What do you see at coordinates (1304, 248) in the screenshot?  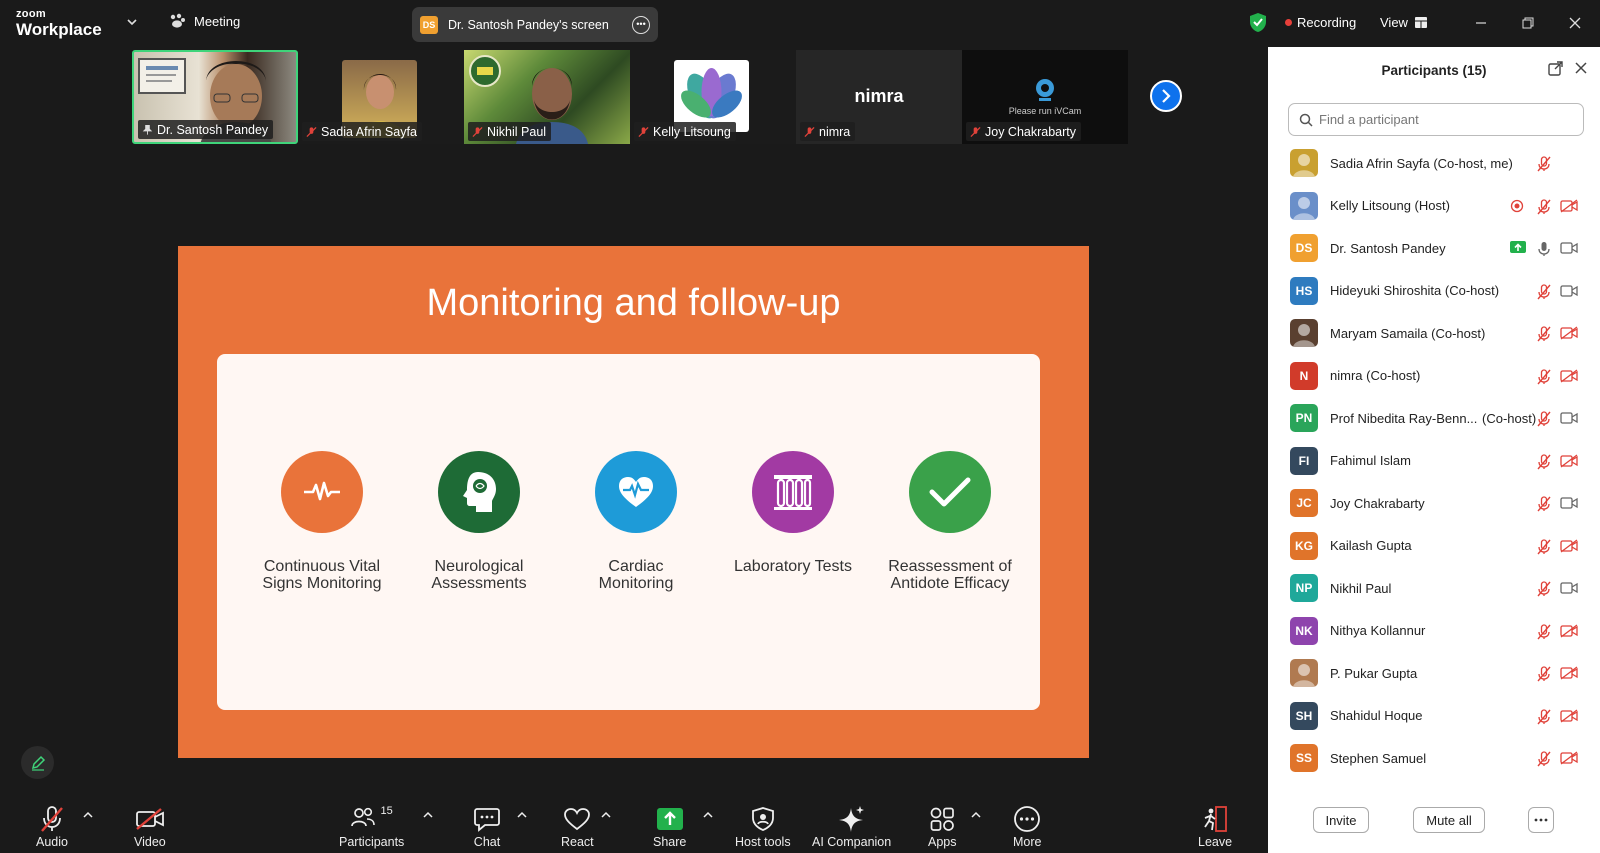 I see `participant-avatar: DS` at bounding box center [1304, 248].